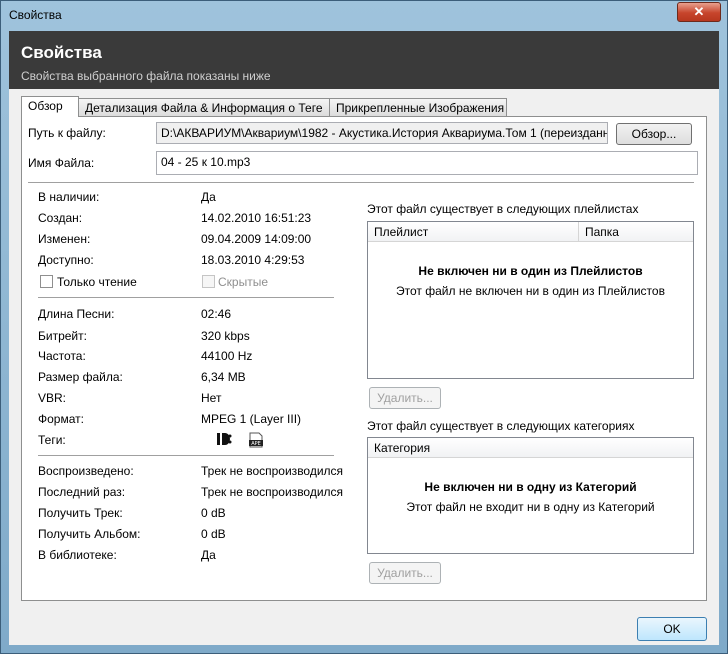 This screenshot has width=728, height=654. What do you see at coordinates (60, 218) in the screenshot?
I see `created-label: Создан:` at bounding box center [60, 218].